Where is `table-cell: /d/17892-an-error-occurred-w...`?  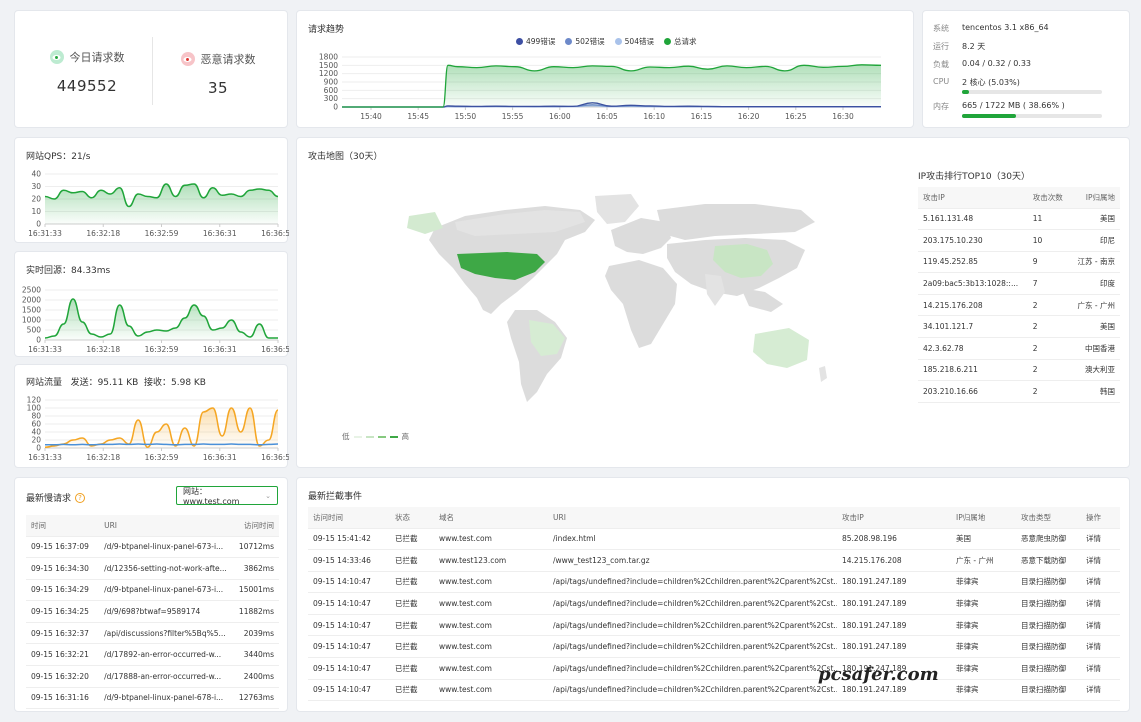 table-cell: /d/17892-an-error-occurred-w... is located at coordinates (165, 655).